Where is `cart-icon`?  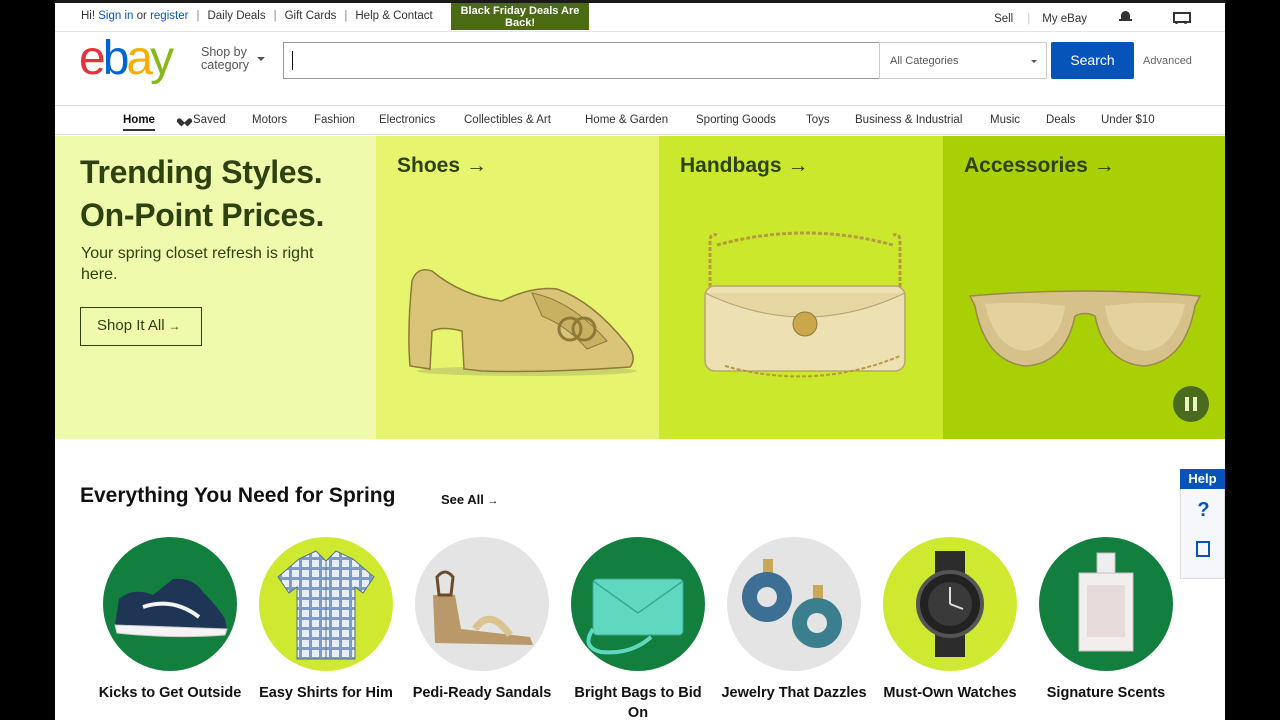 cart-icon is located at coordinates (1180, 17).